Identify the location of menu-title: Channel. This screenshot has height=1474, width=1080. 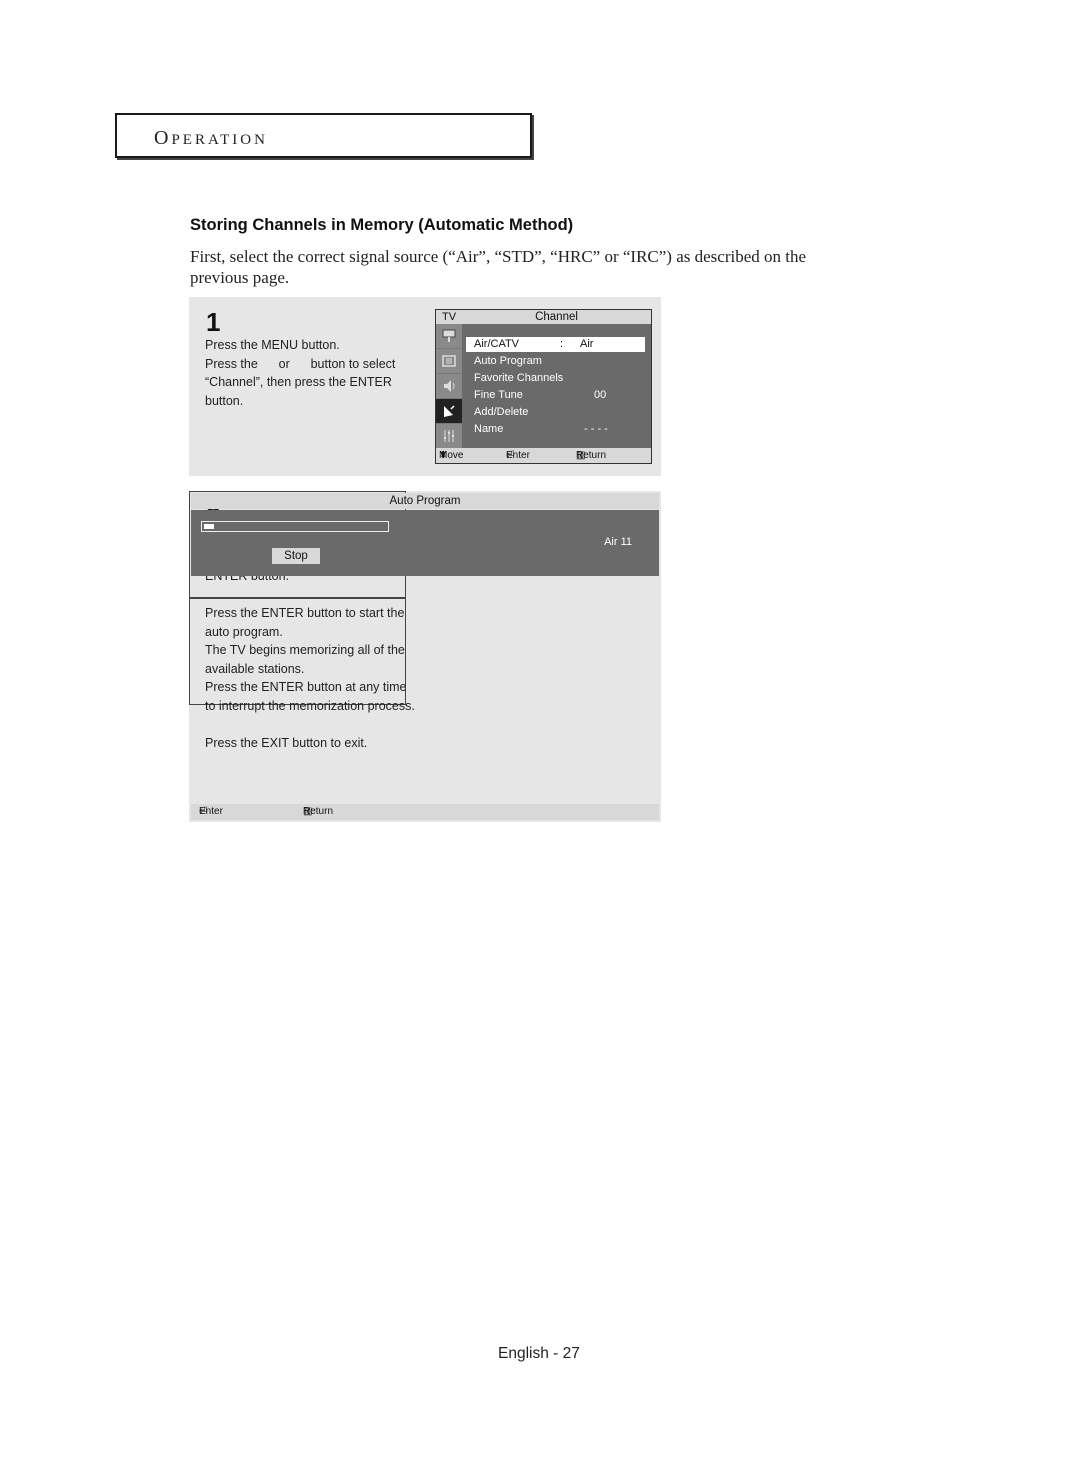
(556, 317).